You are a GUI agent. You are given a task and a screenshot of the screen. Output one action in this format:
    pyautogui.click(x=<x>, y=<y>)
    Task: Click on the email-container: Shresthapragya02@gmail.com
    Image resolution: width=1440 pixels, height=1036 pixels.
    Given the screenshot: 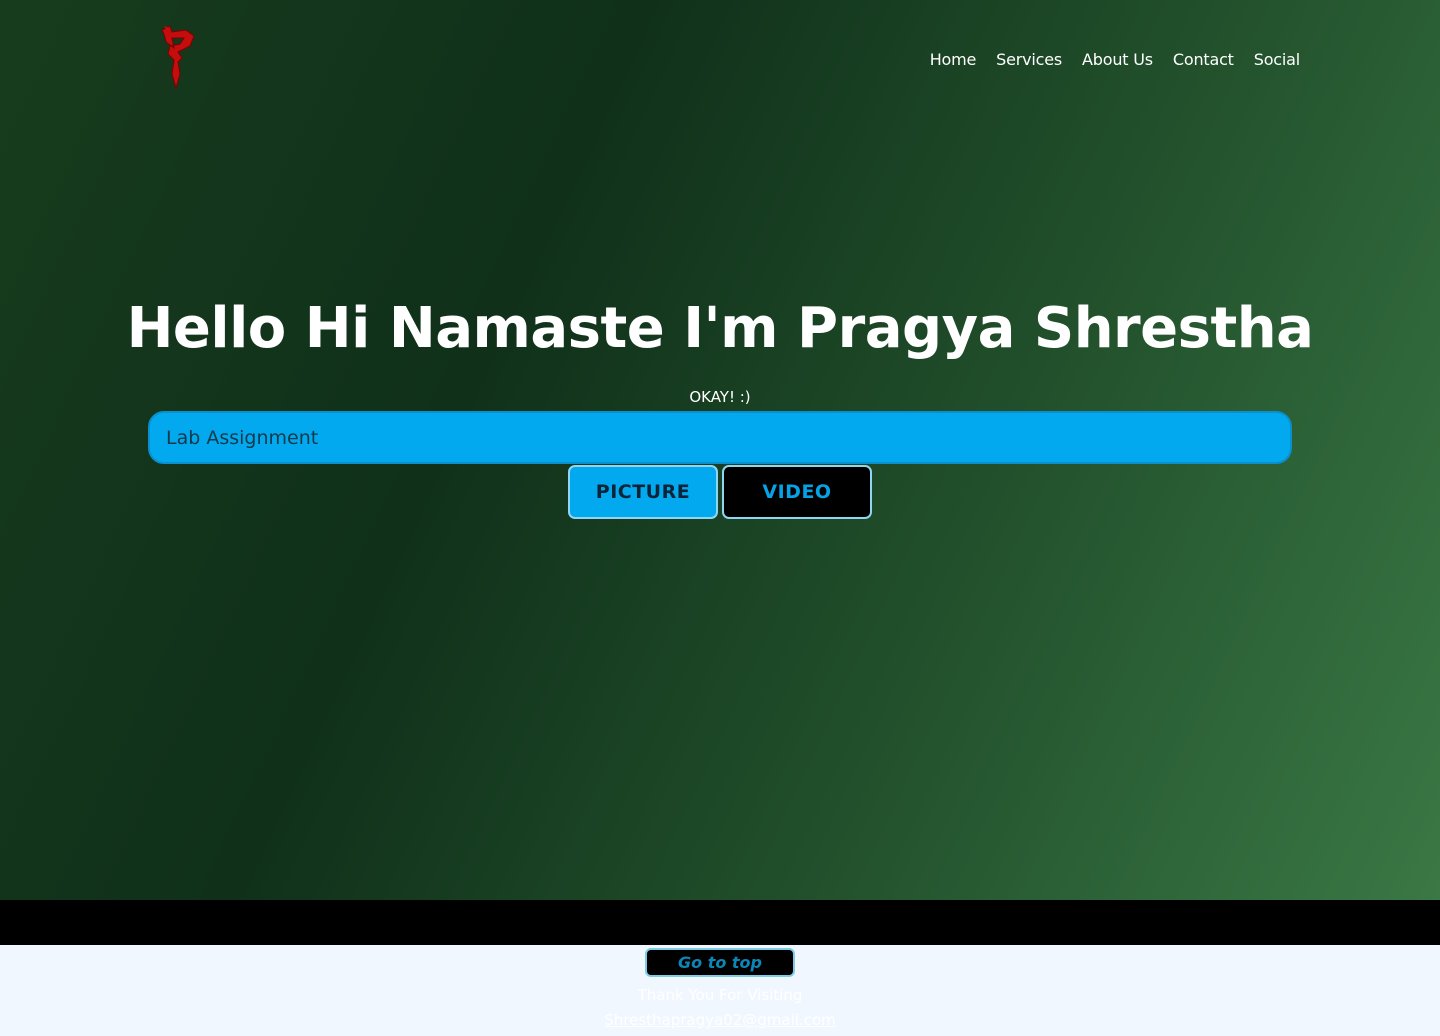 What is the action you would take?
    pyautogui.click(x=720, y=1020)
    